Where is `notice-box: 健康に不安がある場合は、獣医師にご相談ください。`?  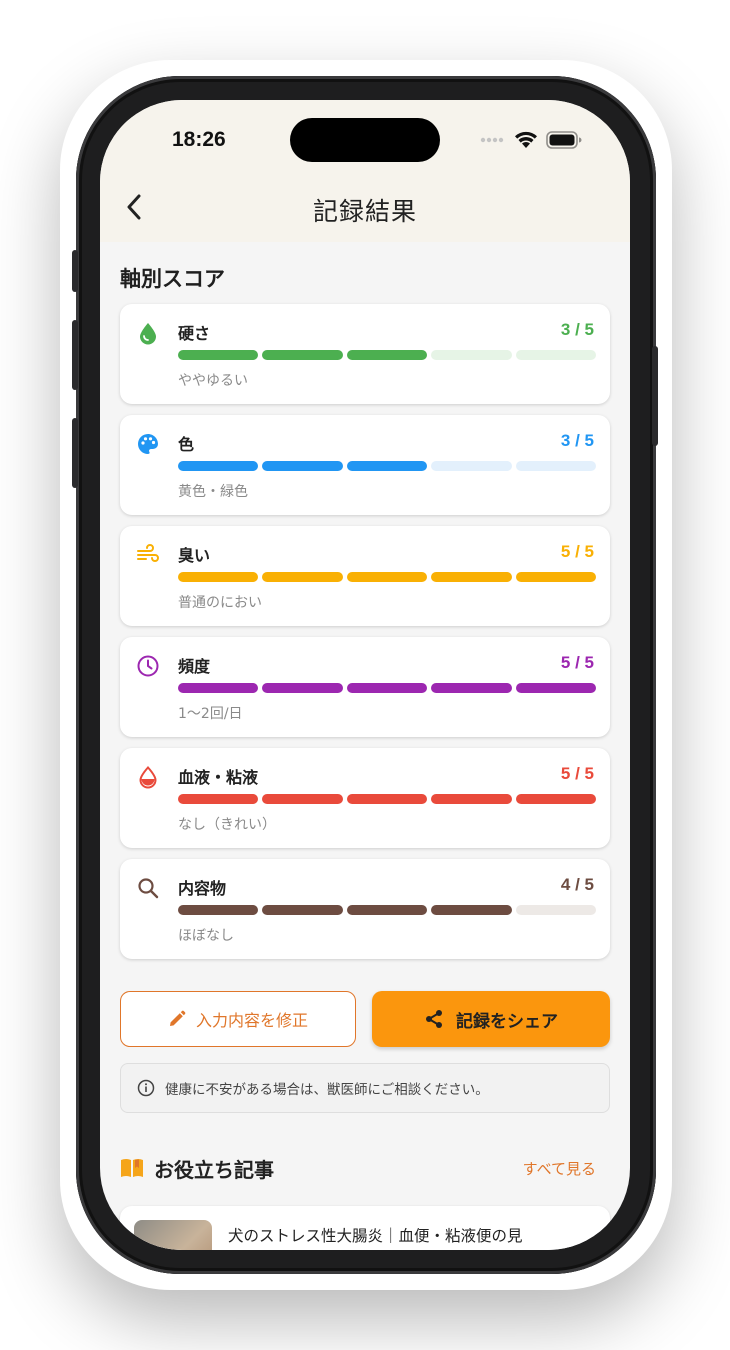 notice-box: 健康に不安がある場合は、獣医師にご相談ください。 is located at coordinates (365, 1088).